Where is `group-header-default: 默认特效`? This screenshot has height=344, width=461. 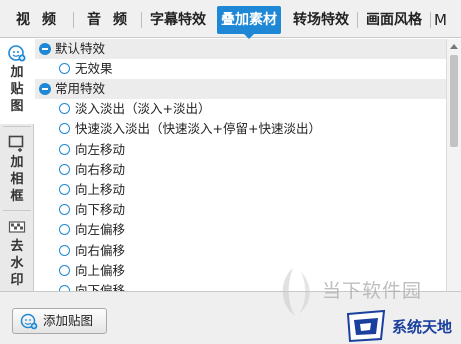 group-header-default: 默认特效 is located at coordinates (240, 49).